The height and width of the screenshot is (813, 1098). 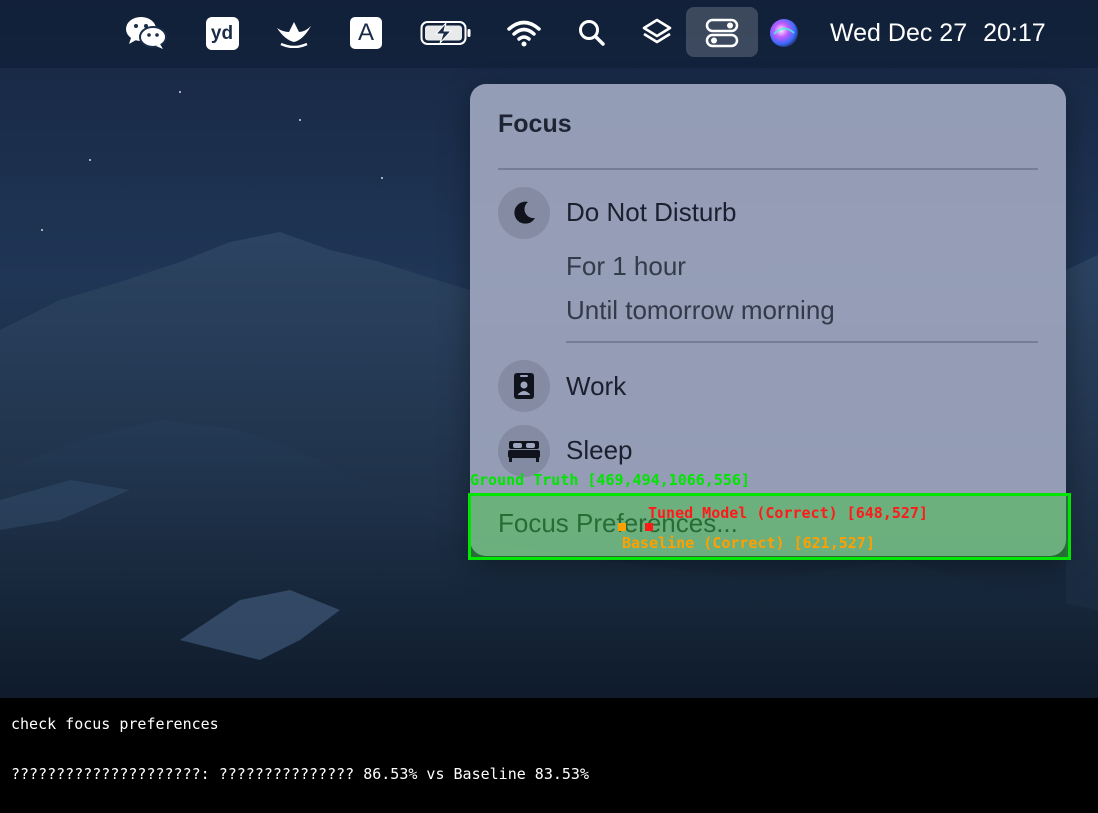 I want to click on clock-time: 20:17, so click(x=1014, y=33).